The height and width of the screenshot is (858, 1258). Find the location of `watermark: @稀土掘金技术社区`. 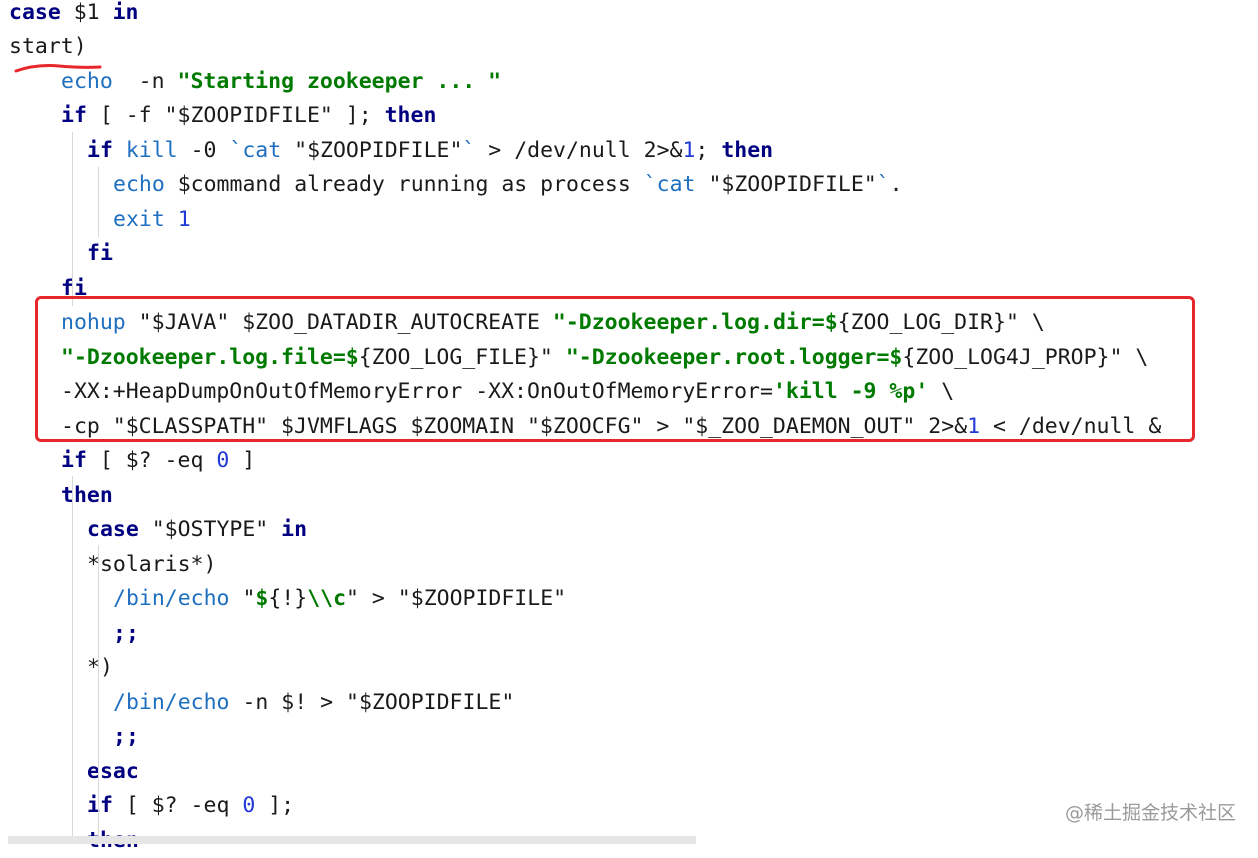

watermark: @稀土掘金技术社区 is located at coordinates (1150, 811).